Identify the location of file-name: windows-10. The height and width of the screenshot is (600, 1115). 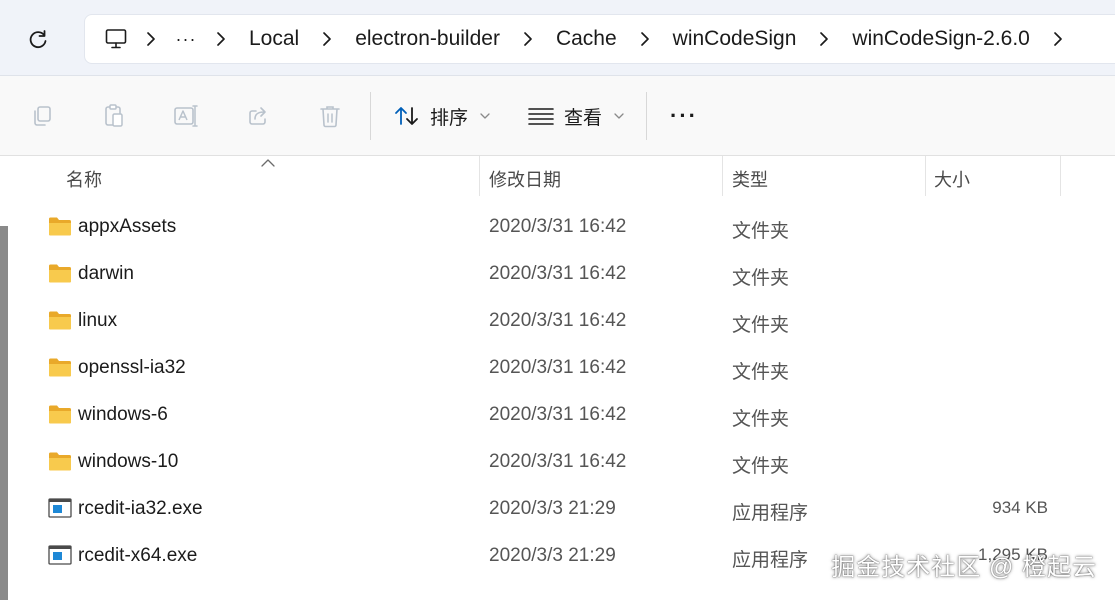
(128, 461).